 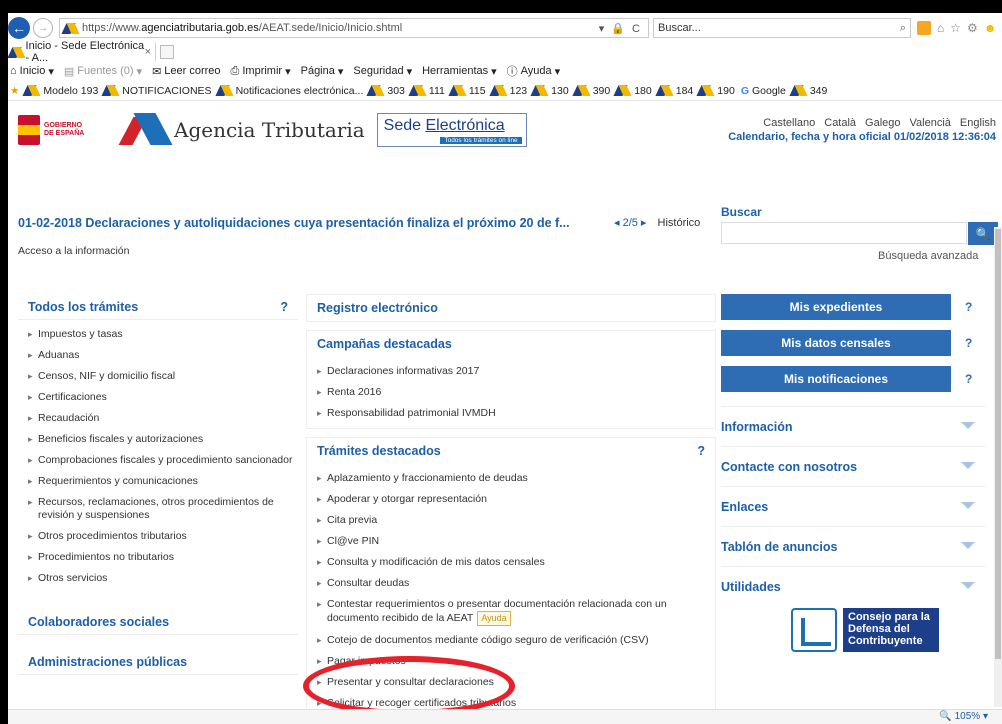 I want to click on todos-tramites-help-icon: ?, so click(x=284, y=307).